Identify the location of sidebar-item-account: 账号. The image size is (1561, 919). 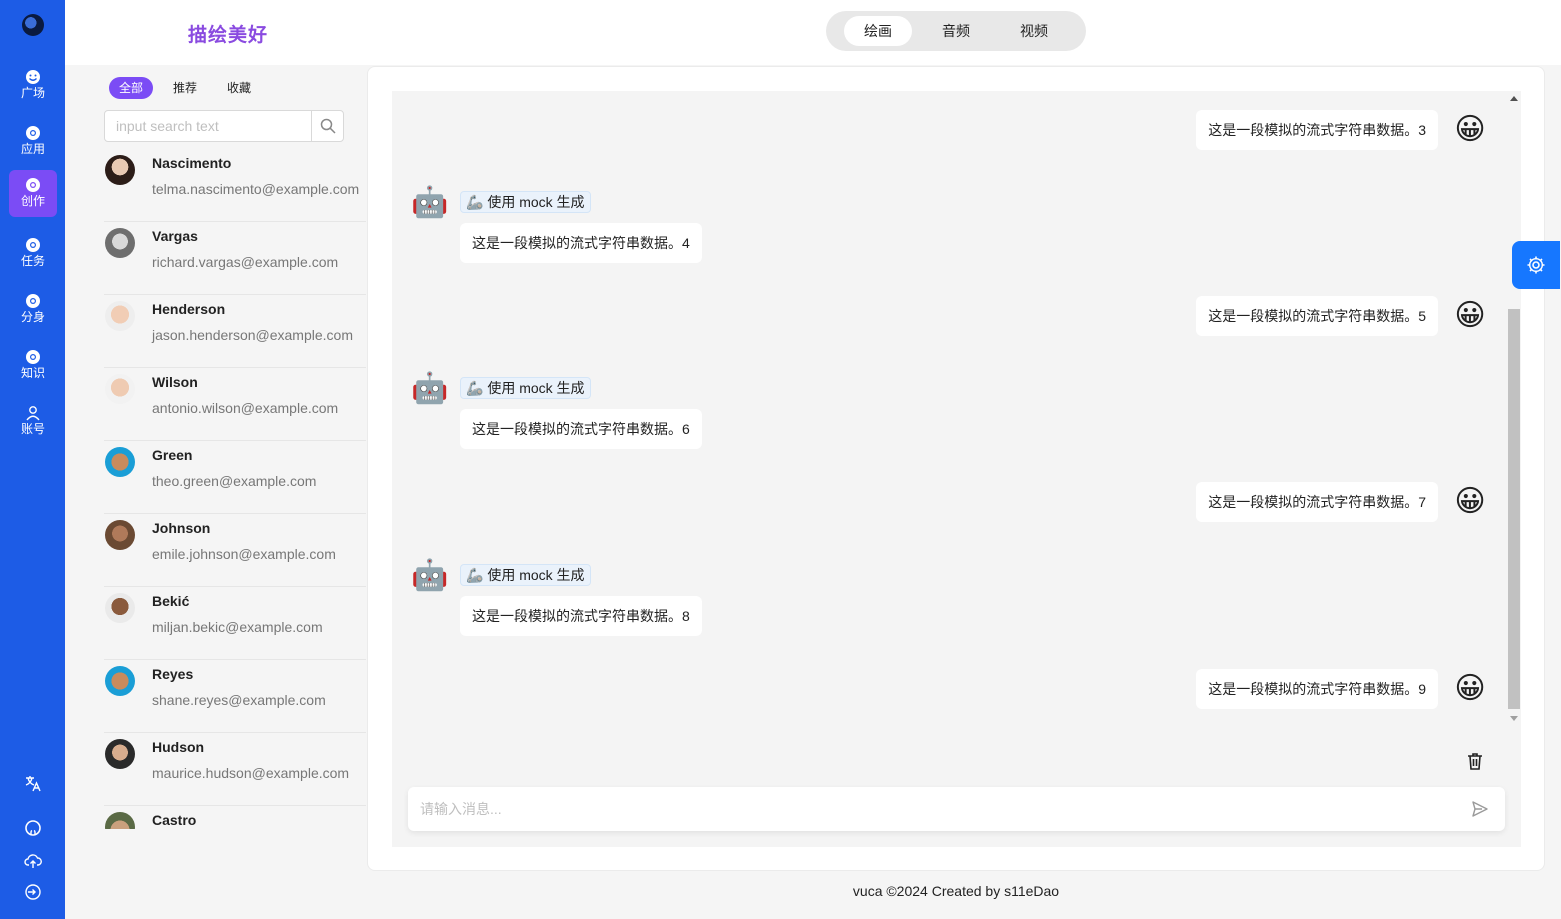
(33, 422).